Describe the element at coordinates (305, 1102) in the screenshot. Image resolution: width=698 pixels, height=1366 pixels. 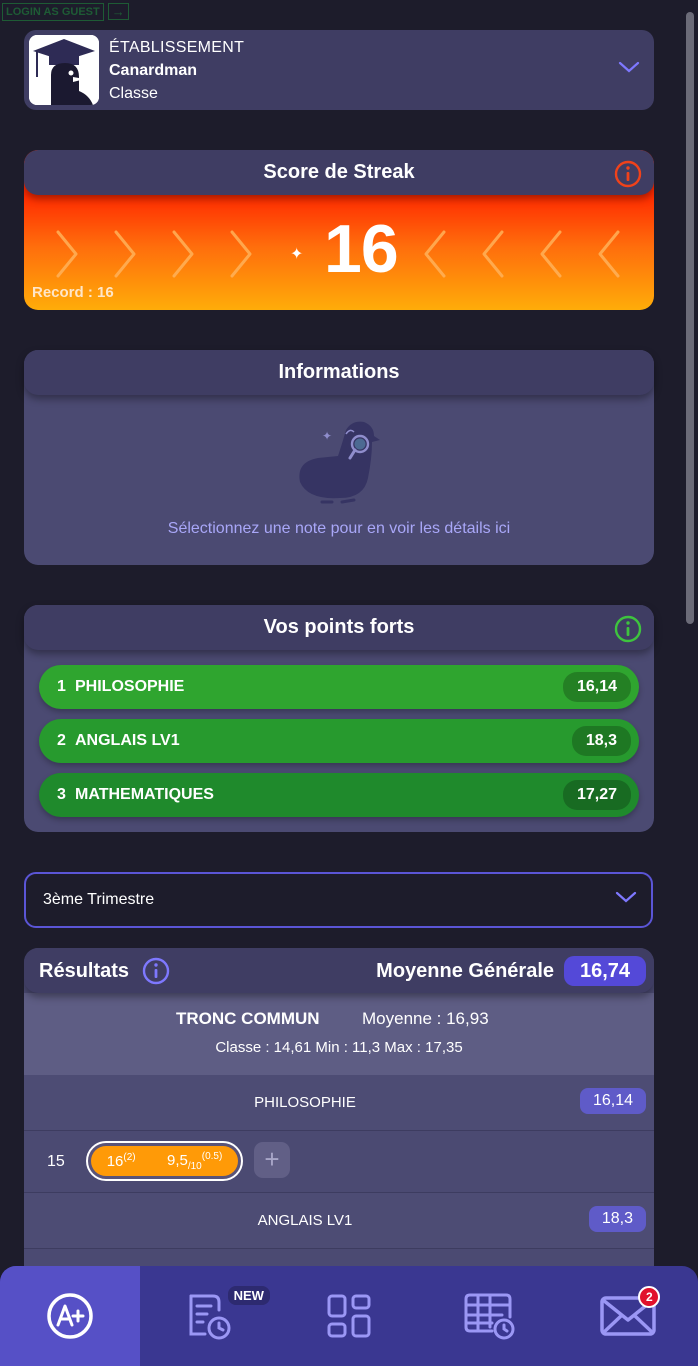
I see `subject-name: PHILOSOPHIE` at that location.